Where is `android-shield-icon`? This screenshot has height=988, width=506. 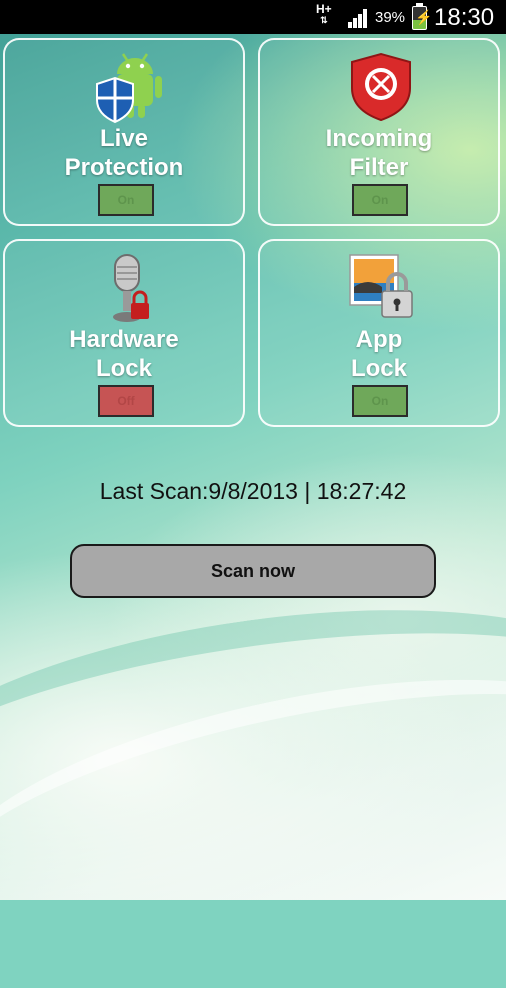 android-shield-icon is located at coordinates (129, 88).